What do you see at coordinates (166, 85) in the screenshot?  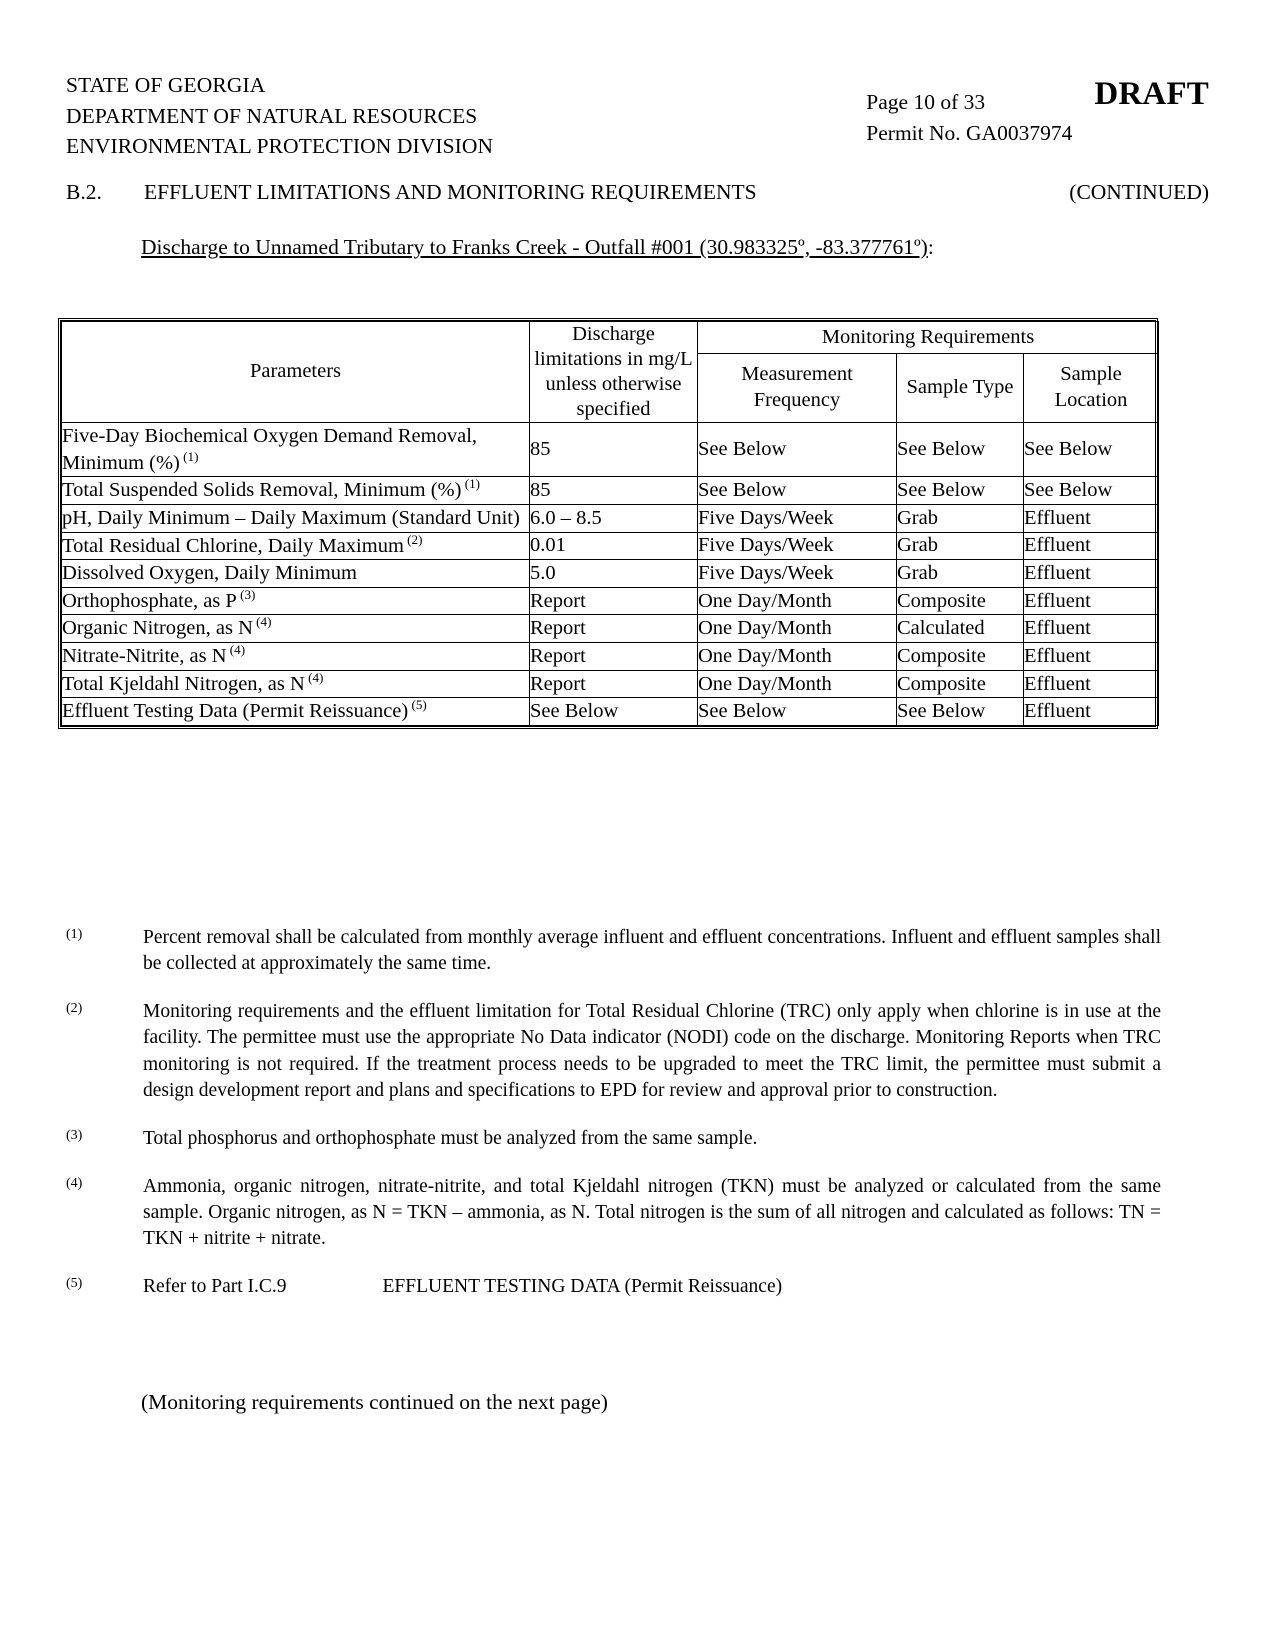 I see `agency-line-1: STATE OF GEORGIA` at bounding box center [166, 85].